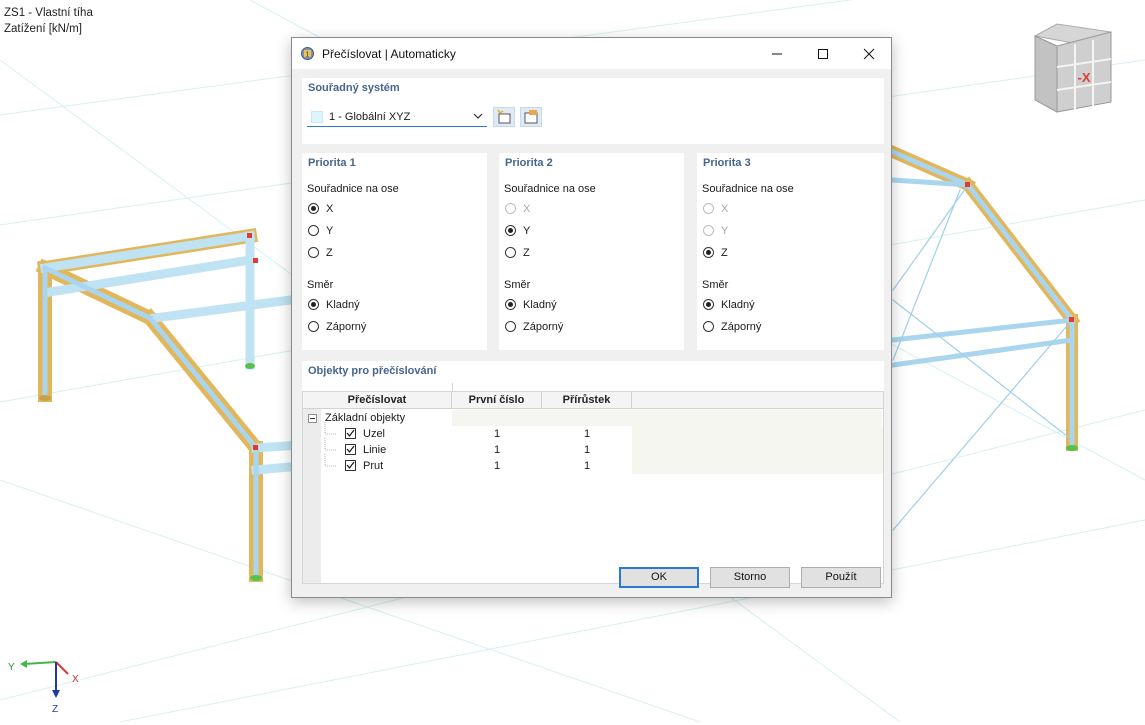 The width and height of the screenshot is (1145, 725). I want to click on coord-system-title: Souřadný systém, so click(354, 88).